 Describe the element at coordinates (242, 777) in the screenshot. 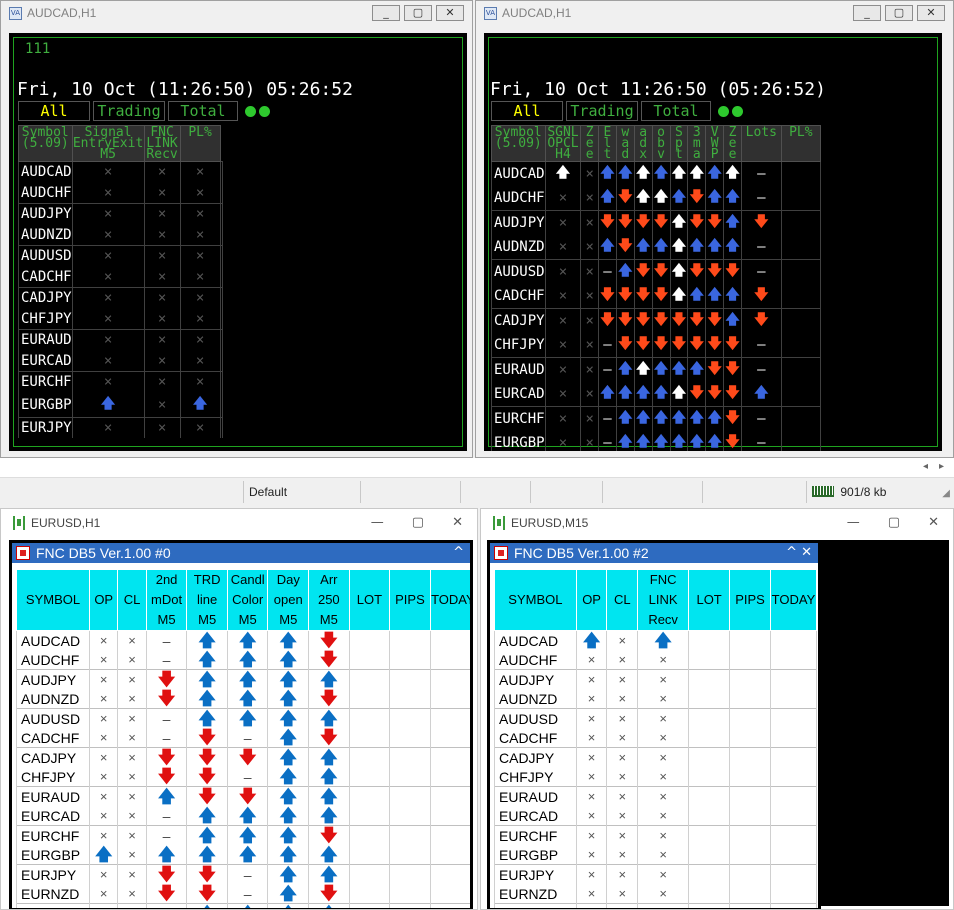

I see `table-row: CHFJPY × × 🡇 🡇 – 🡅 🡅` at that location.